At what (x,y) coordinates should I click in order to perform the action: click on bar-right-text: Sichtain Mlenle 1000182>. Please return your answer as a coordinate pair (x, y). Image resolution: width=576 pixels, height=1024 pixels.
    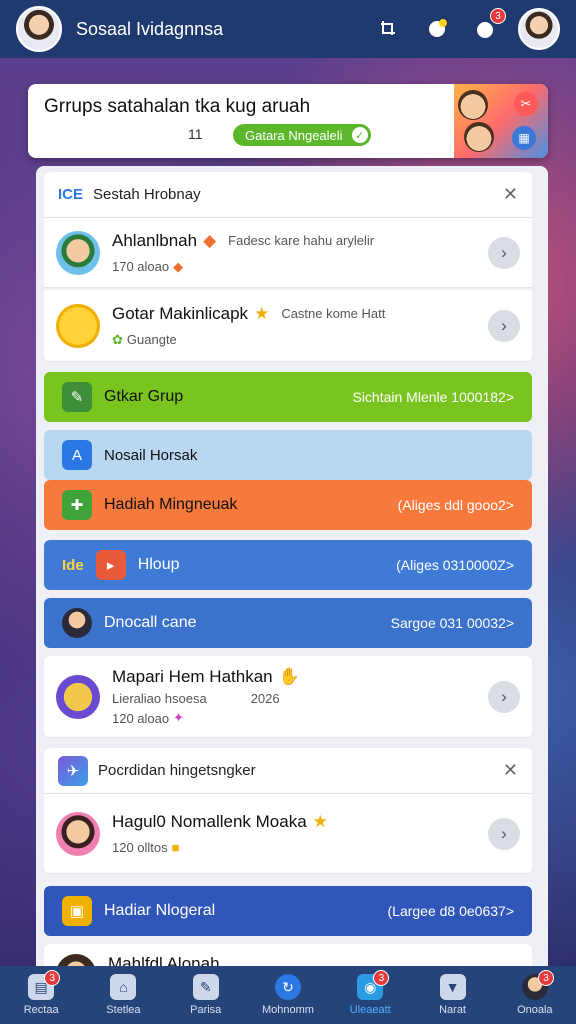
    Looking at the image, I should click on (433, 397).